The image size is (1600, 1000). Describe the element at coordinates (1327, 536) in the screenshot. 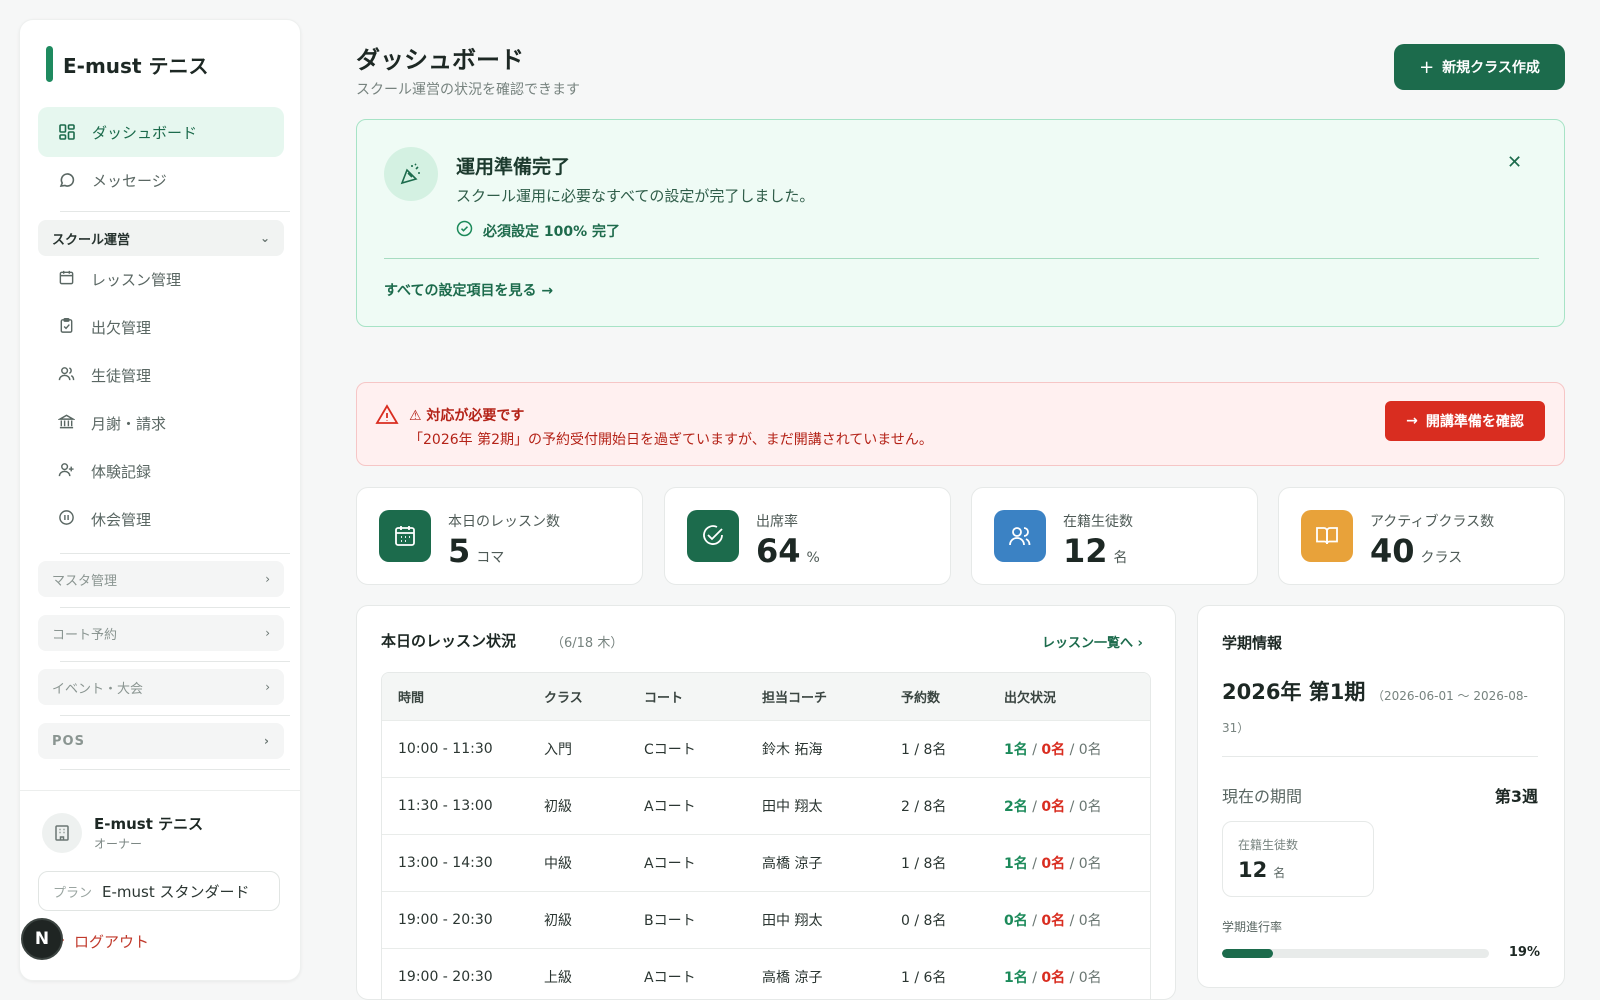

I see `book-open-icon` at that location.